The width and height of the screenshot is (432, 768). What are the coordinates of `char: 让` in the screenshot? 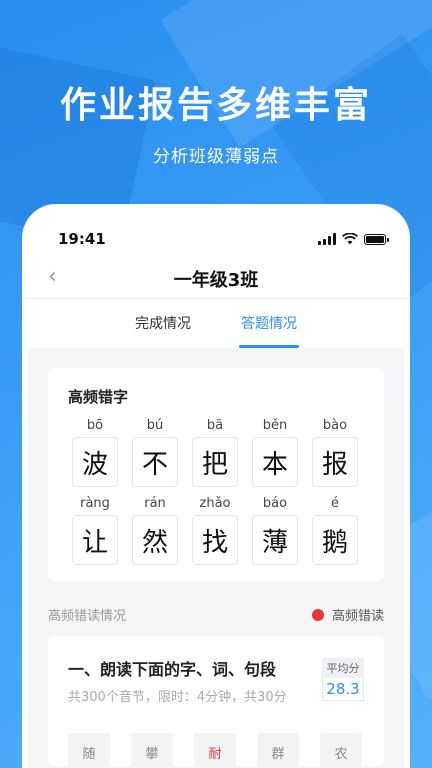 It's located at (95, 540).